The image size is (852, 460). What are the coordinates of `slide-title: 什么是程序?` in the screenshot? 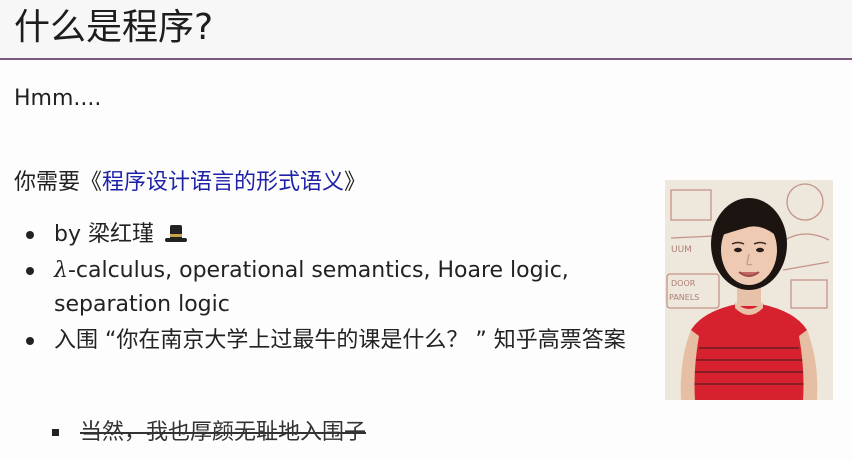 It's located at (114, 27).